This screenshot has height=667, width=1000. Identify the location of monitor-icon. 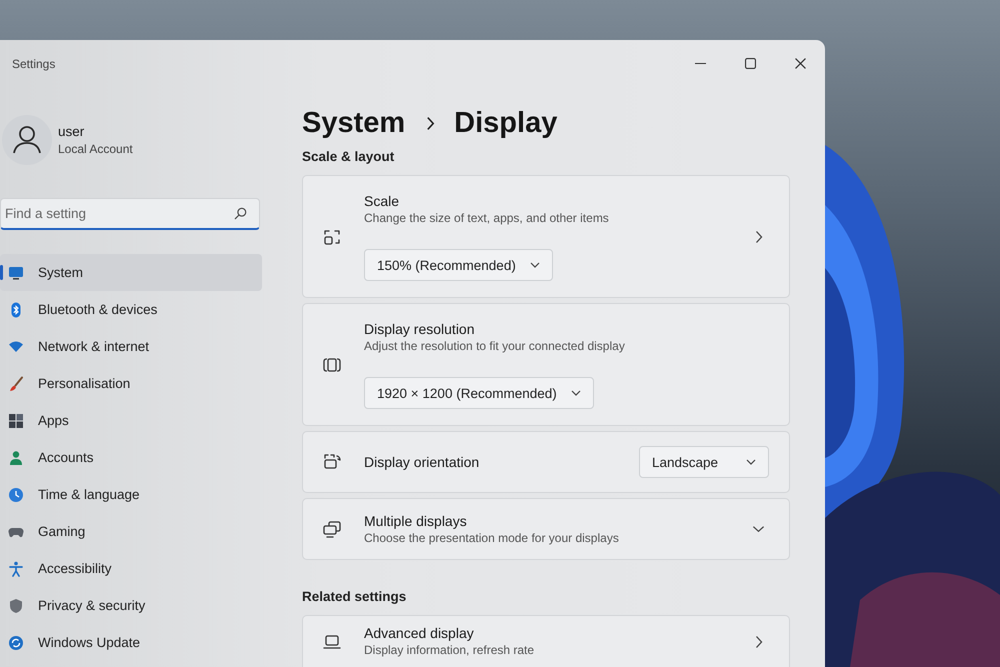
(16, 272).